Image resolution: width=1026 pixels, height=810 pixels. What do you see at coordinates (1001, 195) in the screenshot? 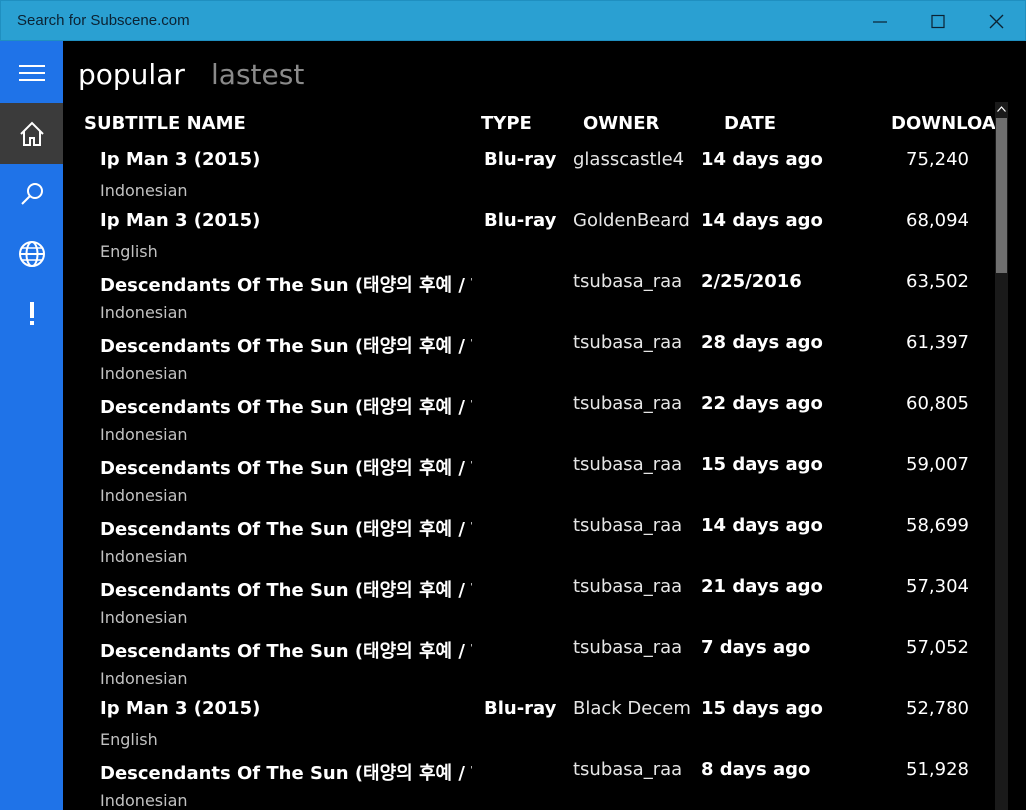
I see `scrollbar-thumb` at bounding box center [1001, 195].